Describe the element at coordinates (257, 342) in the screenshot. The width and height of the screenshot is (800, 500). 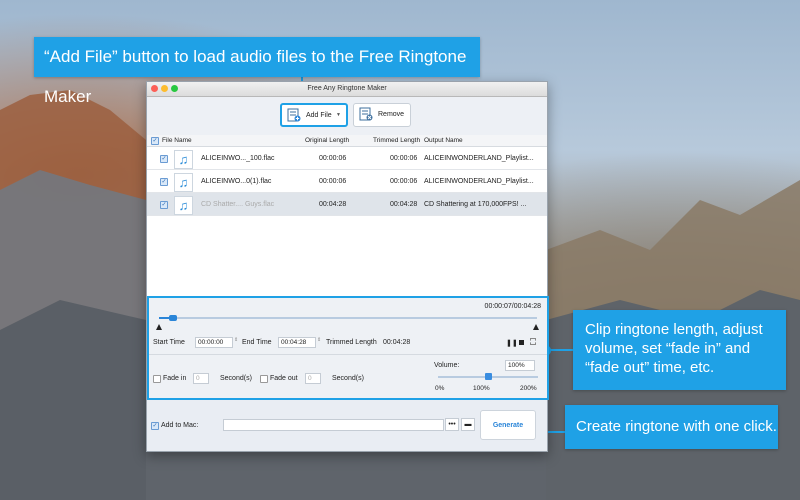
I see `end-time-label: End Time` at that location.